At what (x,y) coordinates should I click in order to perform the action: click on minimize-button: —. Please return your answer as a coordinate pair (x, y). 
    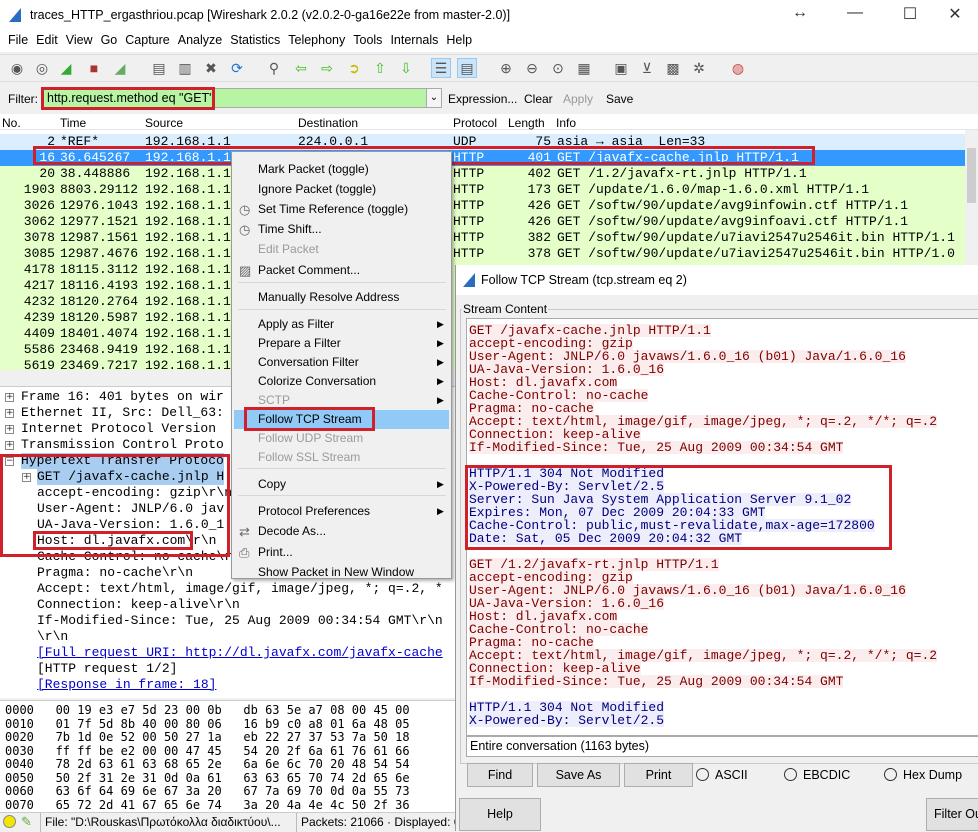
    Looking at the image, I should click on (855, 13).